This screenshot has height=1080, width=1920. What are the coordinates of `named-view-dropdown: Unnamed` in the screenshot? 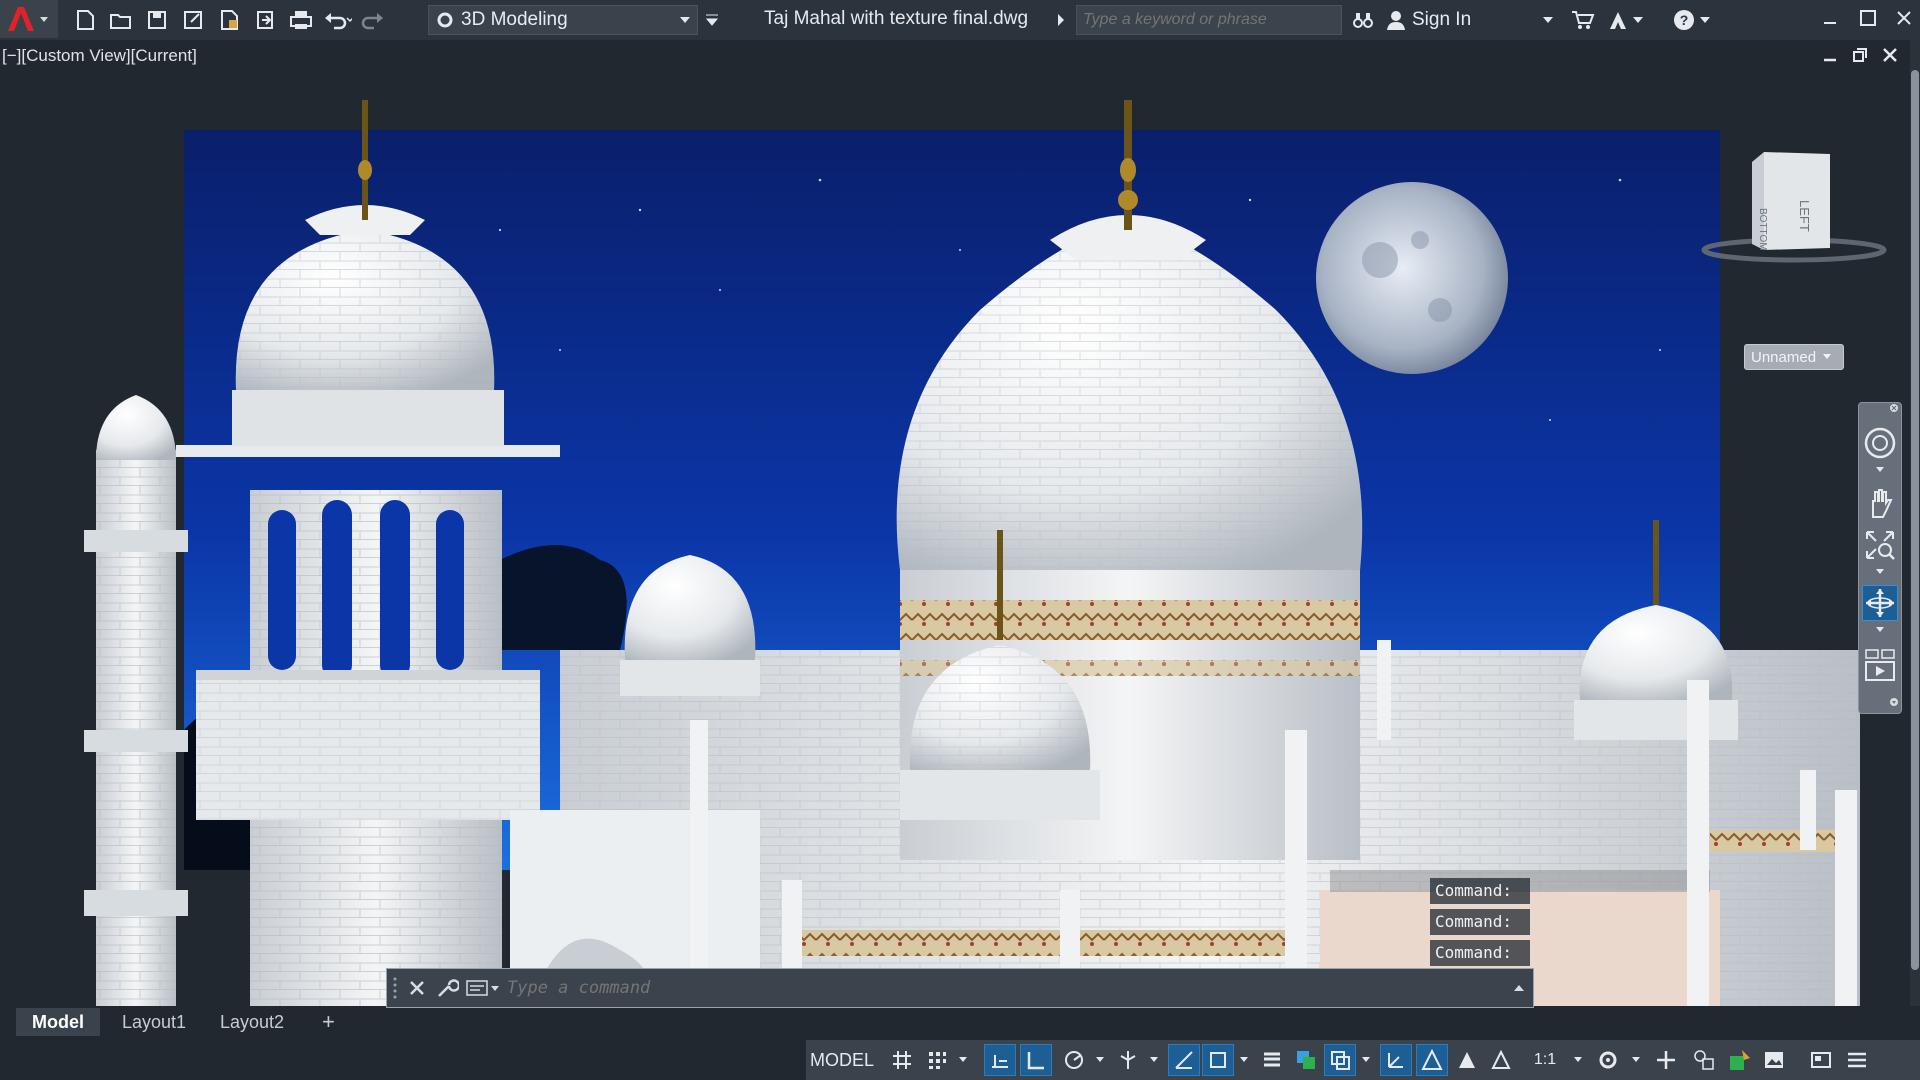 It's located at (1794, 357).